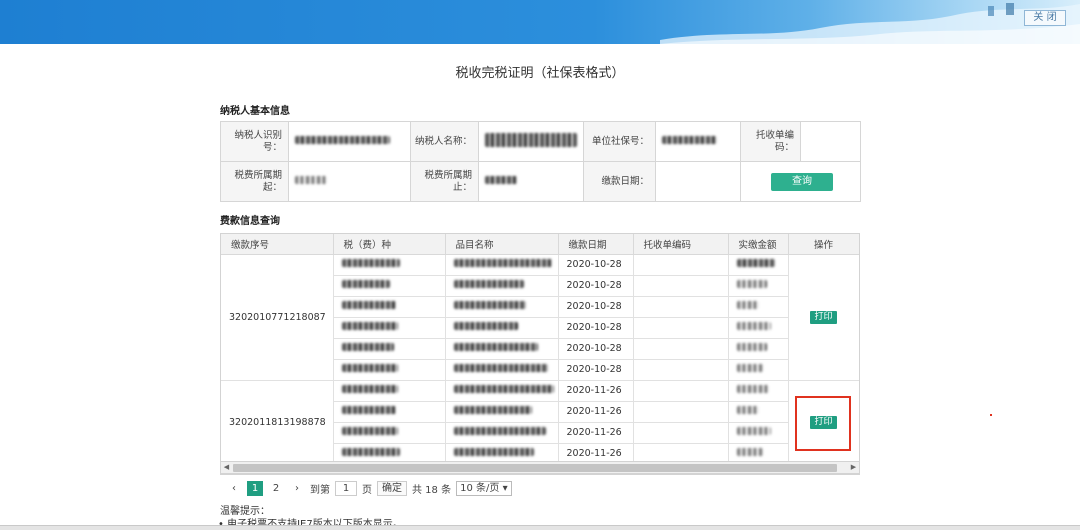 This screenshot has width=1080, height=530. Describe the element at coordinates (392, 488) in the screenshot. I see `confirm-button: 确定` at that location.